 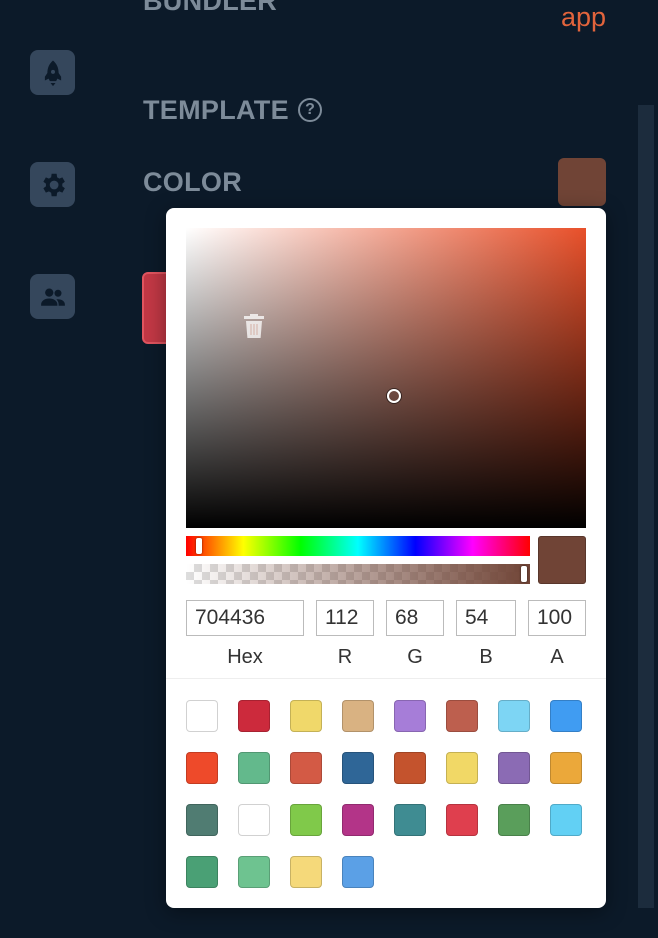 What do you see at coordinates (557, 657) in the screenshot?
I see `a-label: A` at bounding box center [557, 657].